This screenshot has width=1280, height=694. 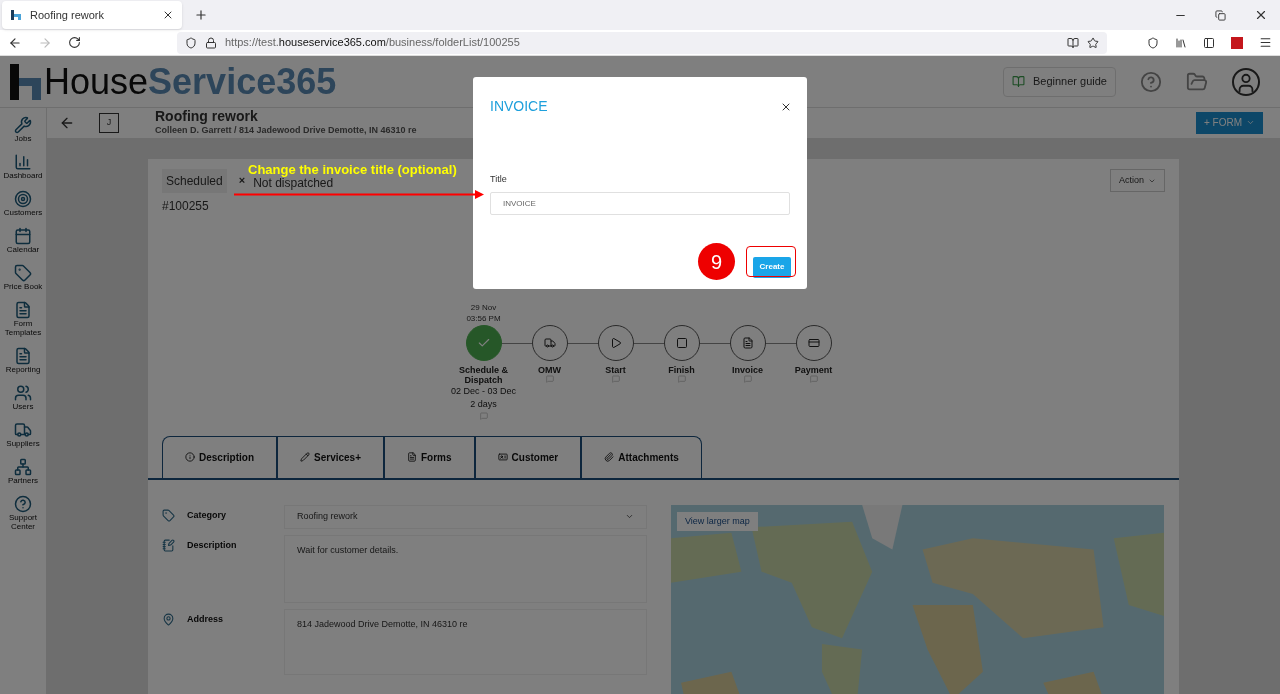 I want to click on address-bar: https://test.houseservice365.com/business/folderList/100255, so click(x=642, y=42).